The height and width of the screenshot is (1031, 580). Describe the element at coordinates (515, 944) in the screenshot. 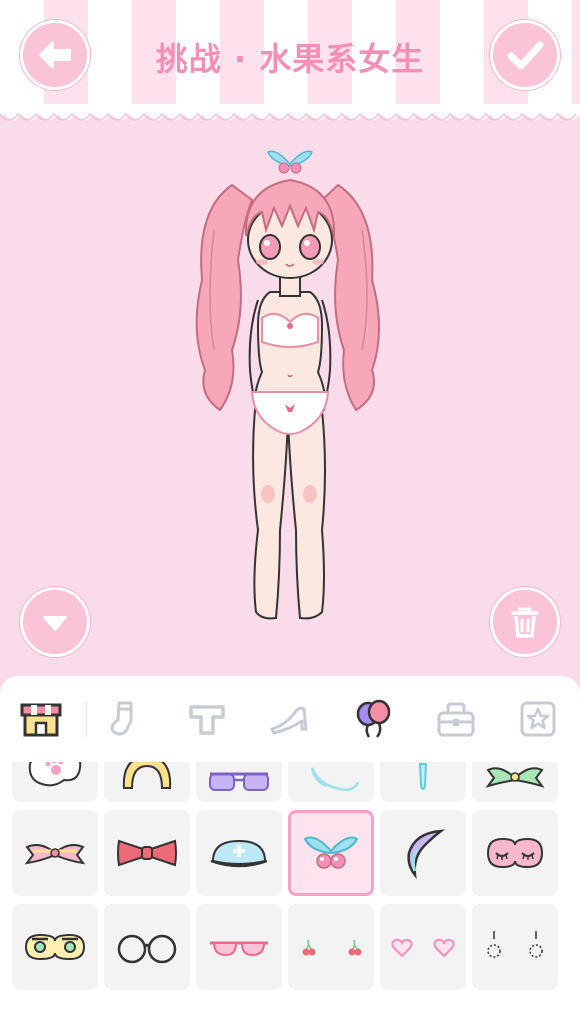

I see `chain-earrings-icon` at that location.